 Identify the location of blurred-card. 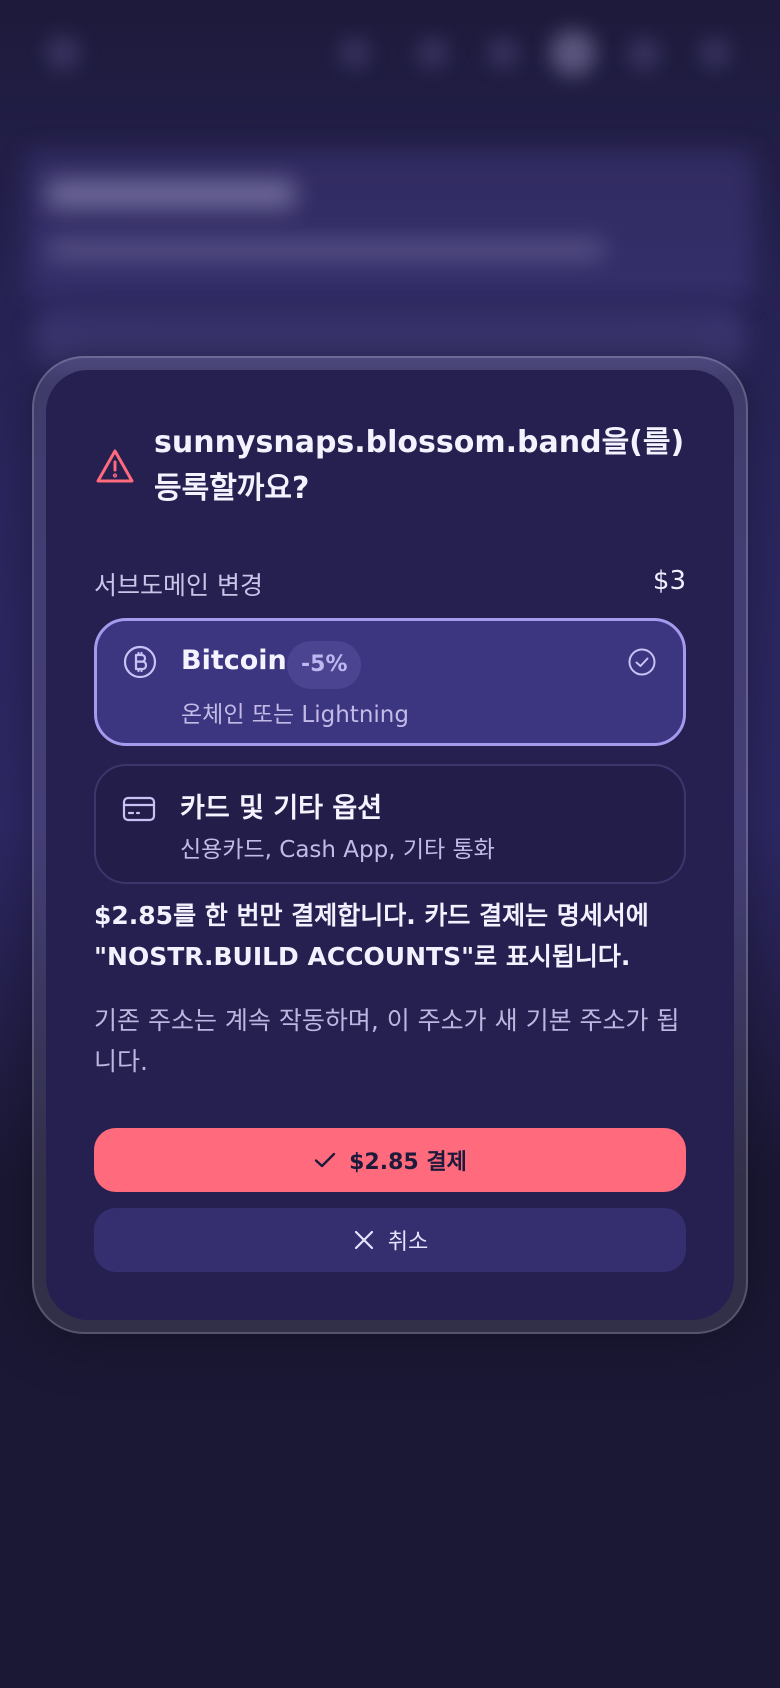
(390, 225).